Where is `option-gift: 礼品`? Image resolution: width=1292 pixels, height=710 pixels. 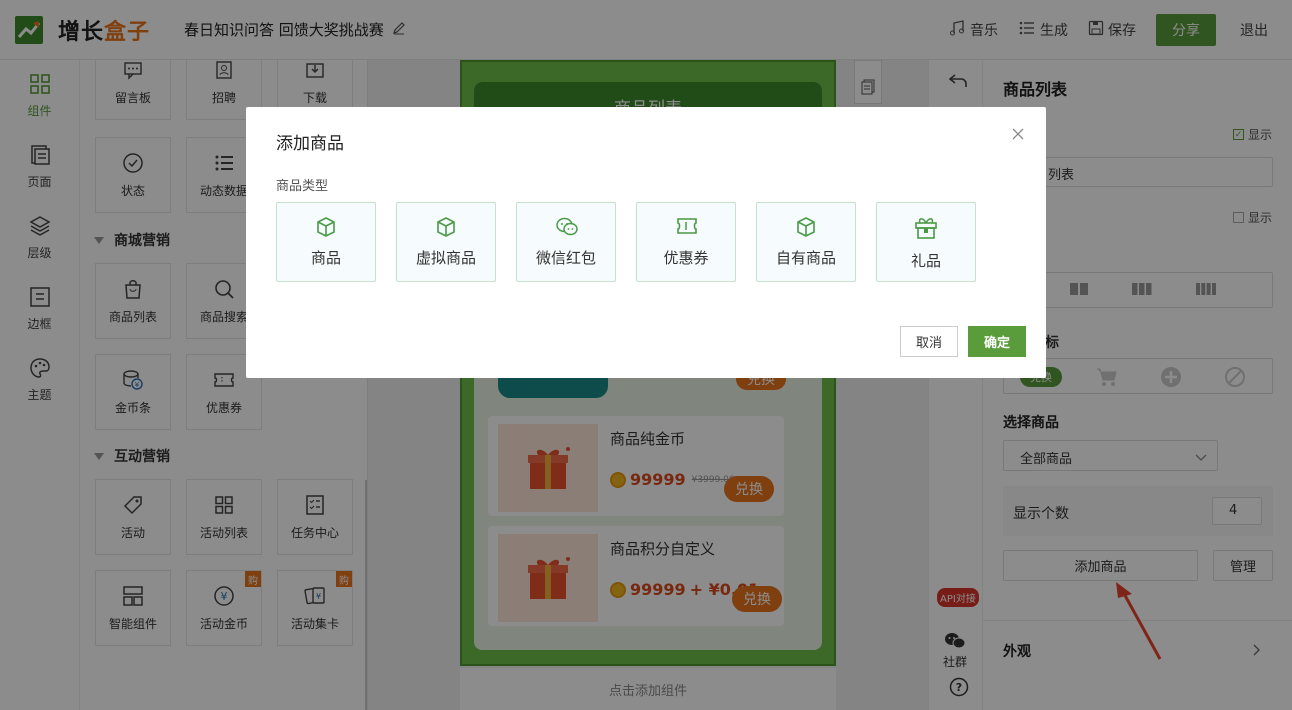
option-gift: 礼品 is located at coordinates (926, 242).